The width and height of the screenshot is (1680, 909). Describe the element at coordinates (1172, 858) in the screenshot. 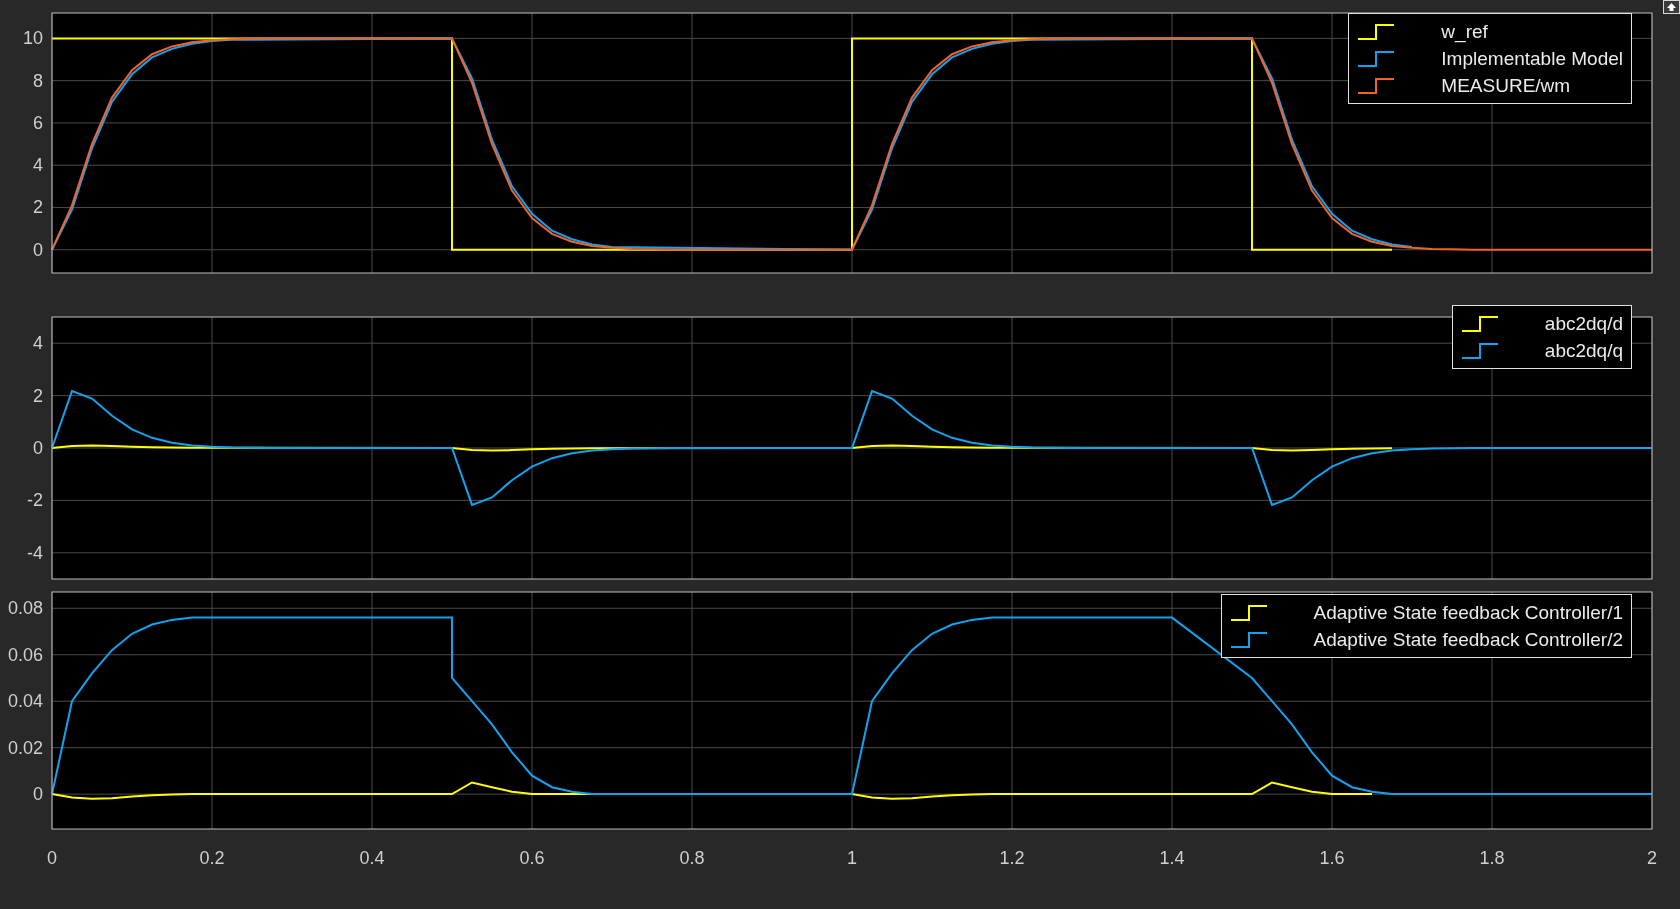

I see `tick-label: 1.4` at that location.